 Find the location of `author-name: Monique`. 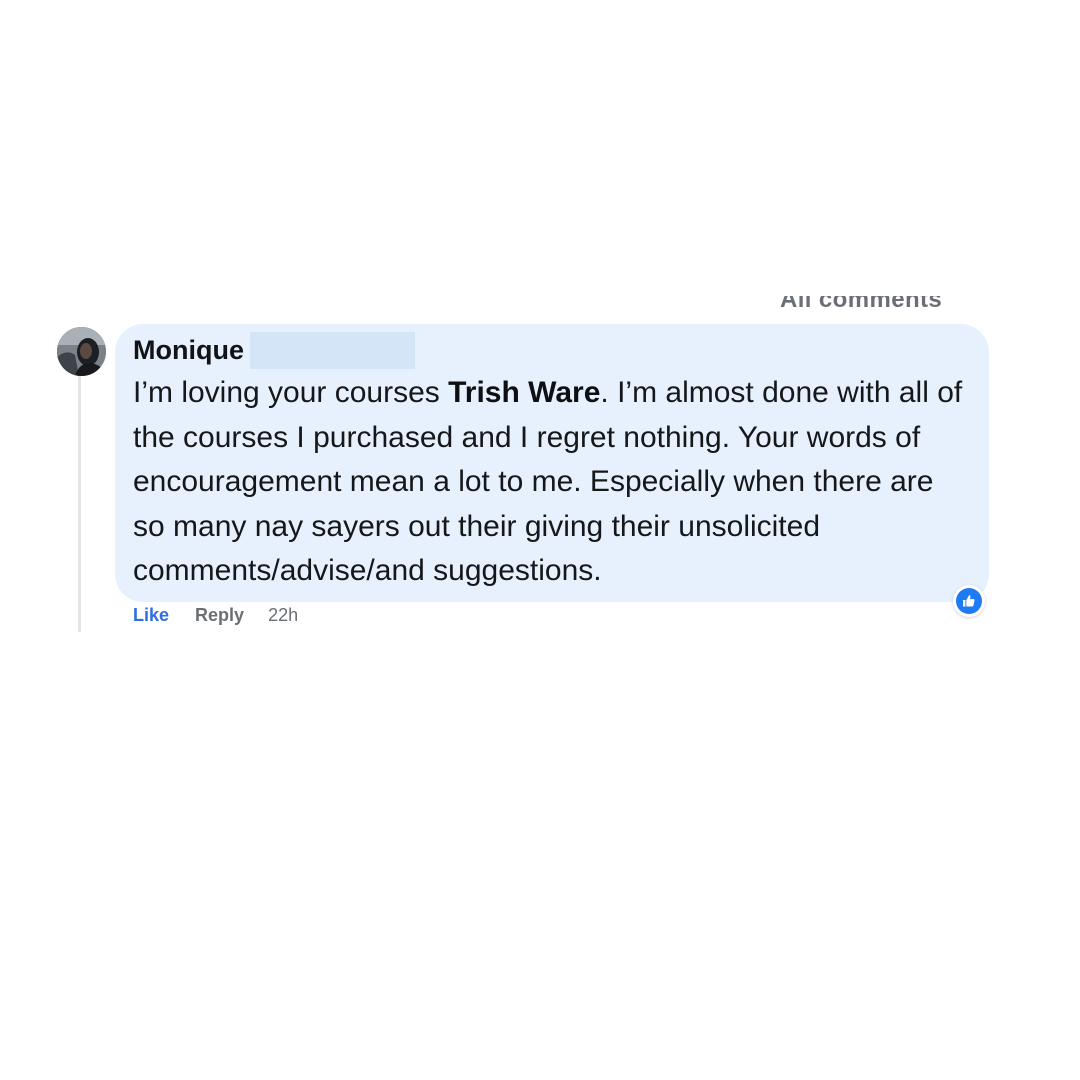

author-name: Monique is located at coordinates (188, 350).